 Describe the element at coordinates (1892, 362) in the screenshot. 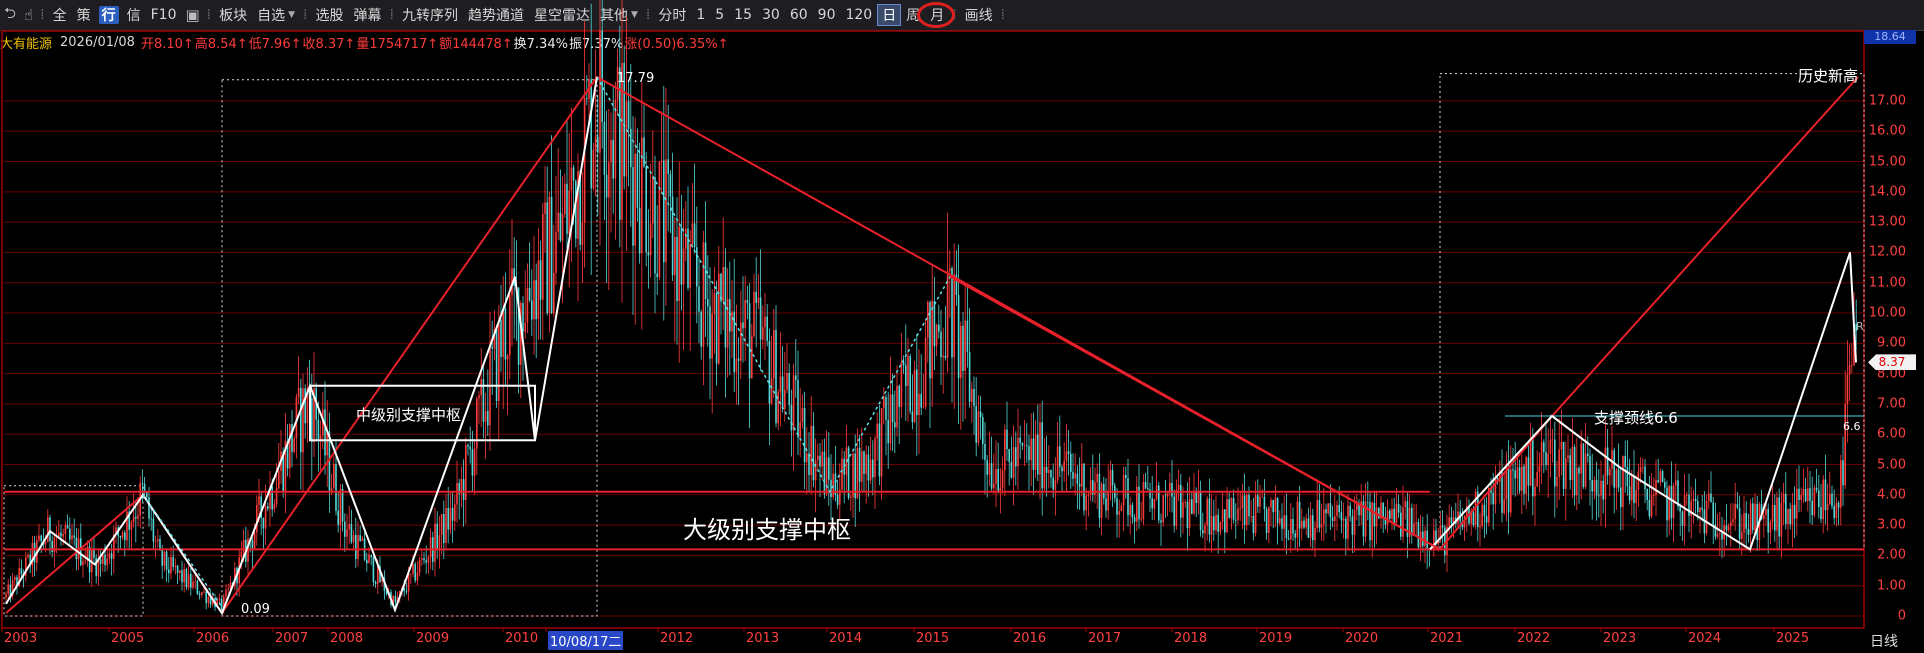

I see `current-price-marker: 8.37` at that location.